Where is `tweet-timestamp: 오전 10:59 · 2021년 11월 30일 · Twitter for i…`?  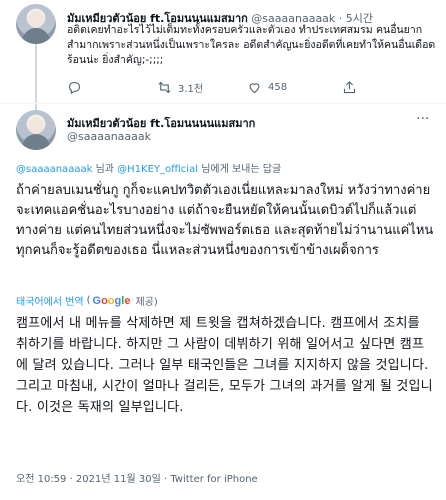 tweet-timestamp: 오전 10:59 · 2021년 11월 30일 · Twitter for i… is located at coordinates (137, 477).